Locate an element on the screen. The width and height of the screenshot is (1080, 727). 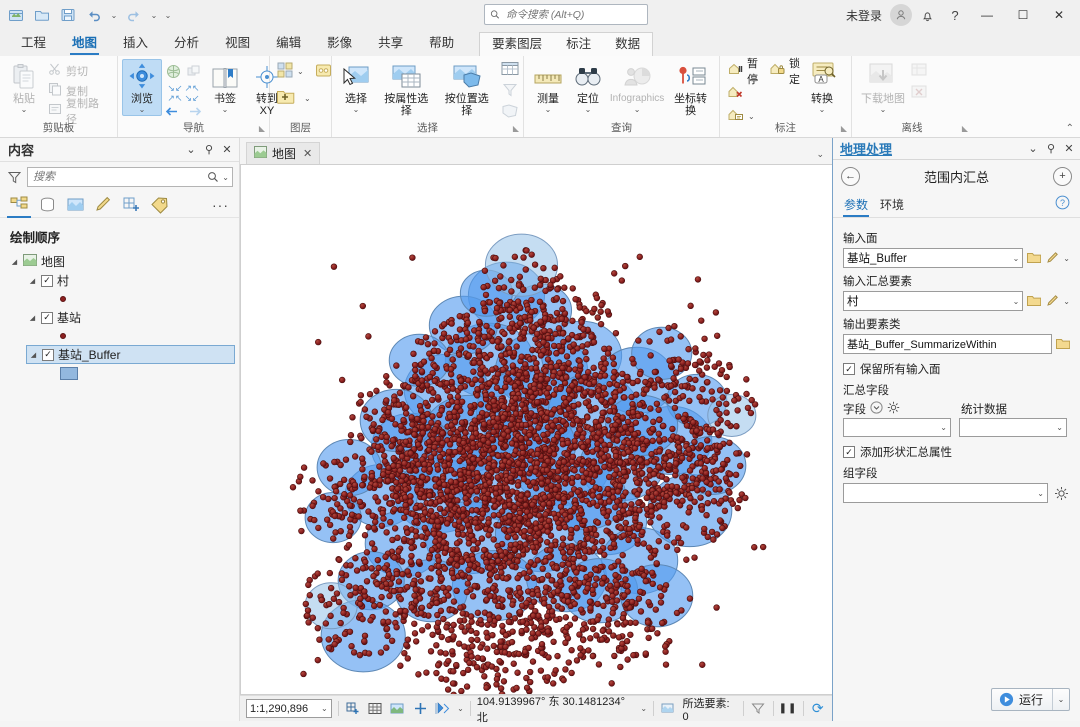
undo-icon is located at coordinates (94, 15).